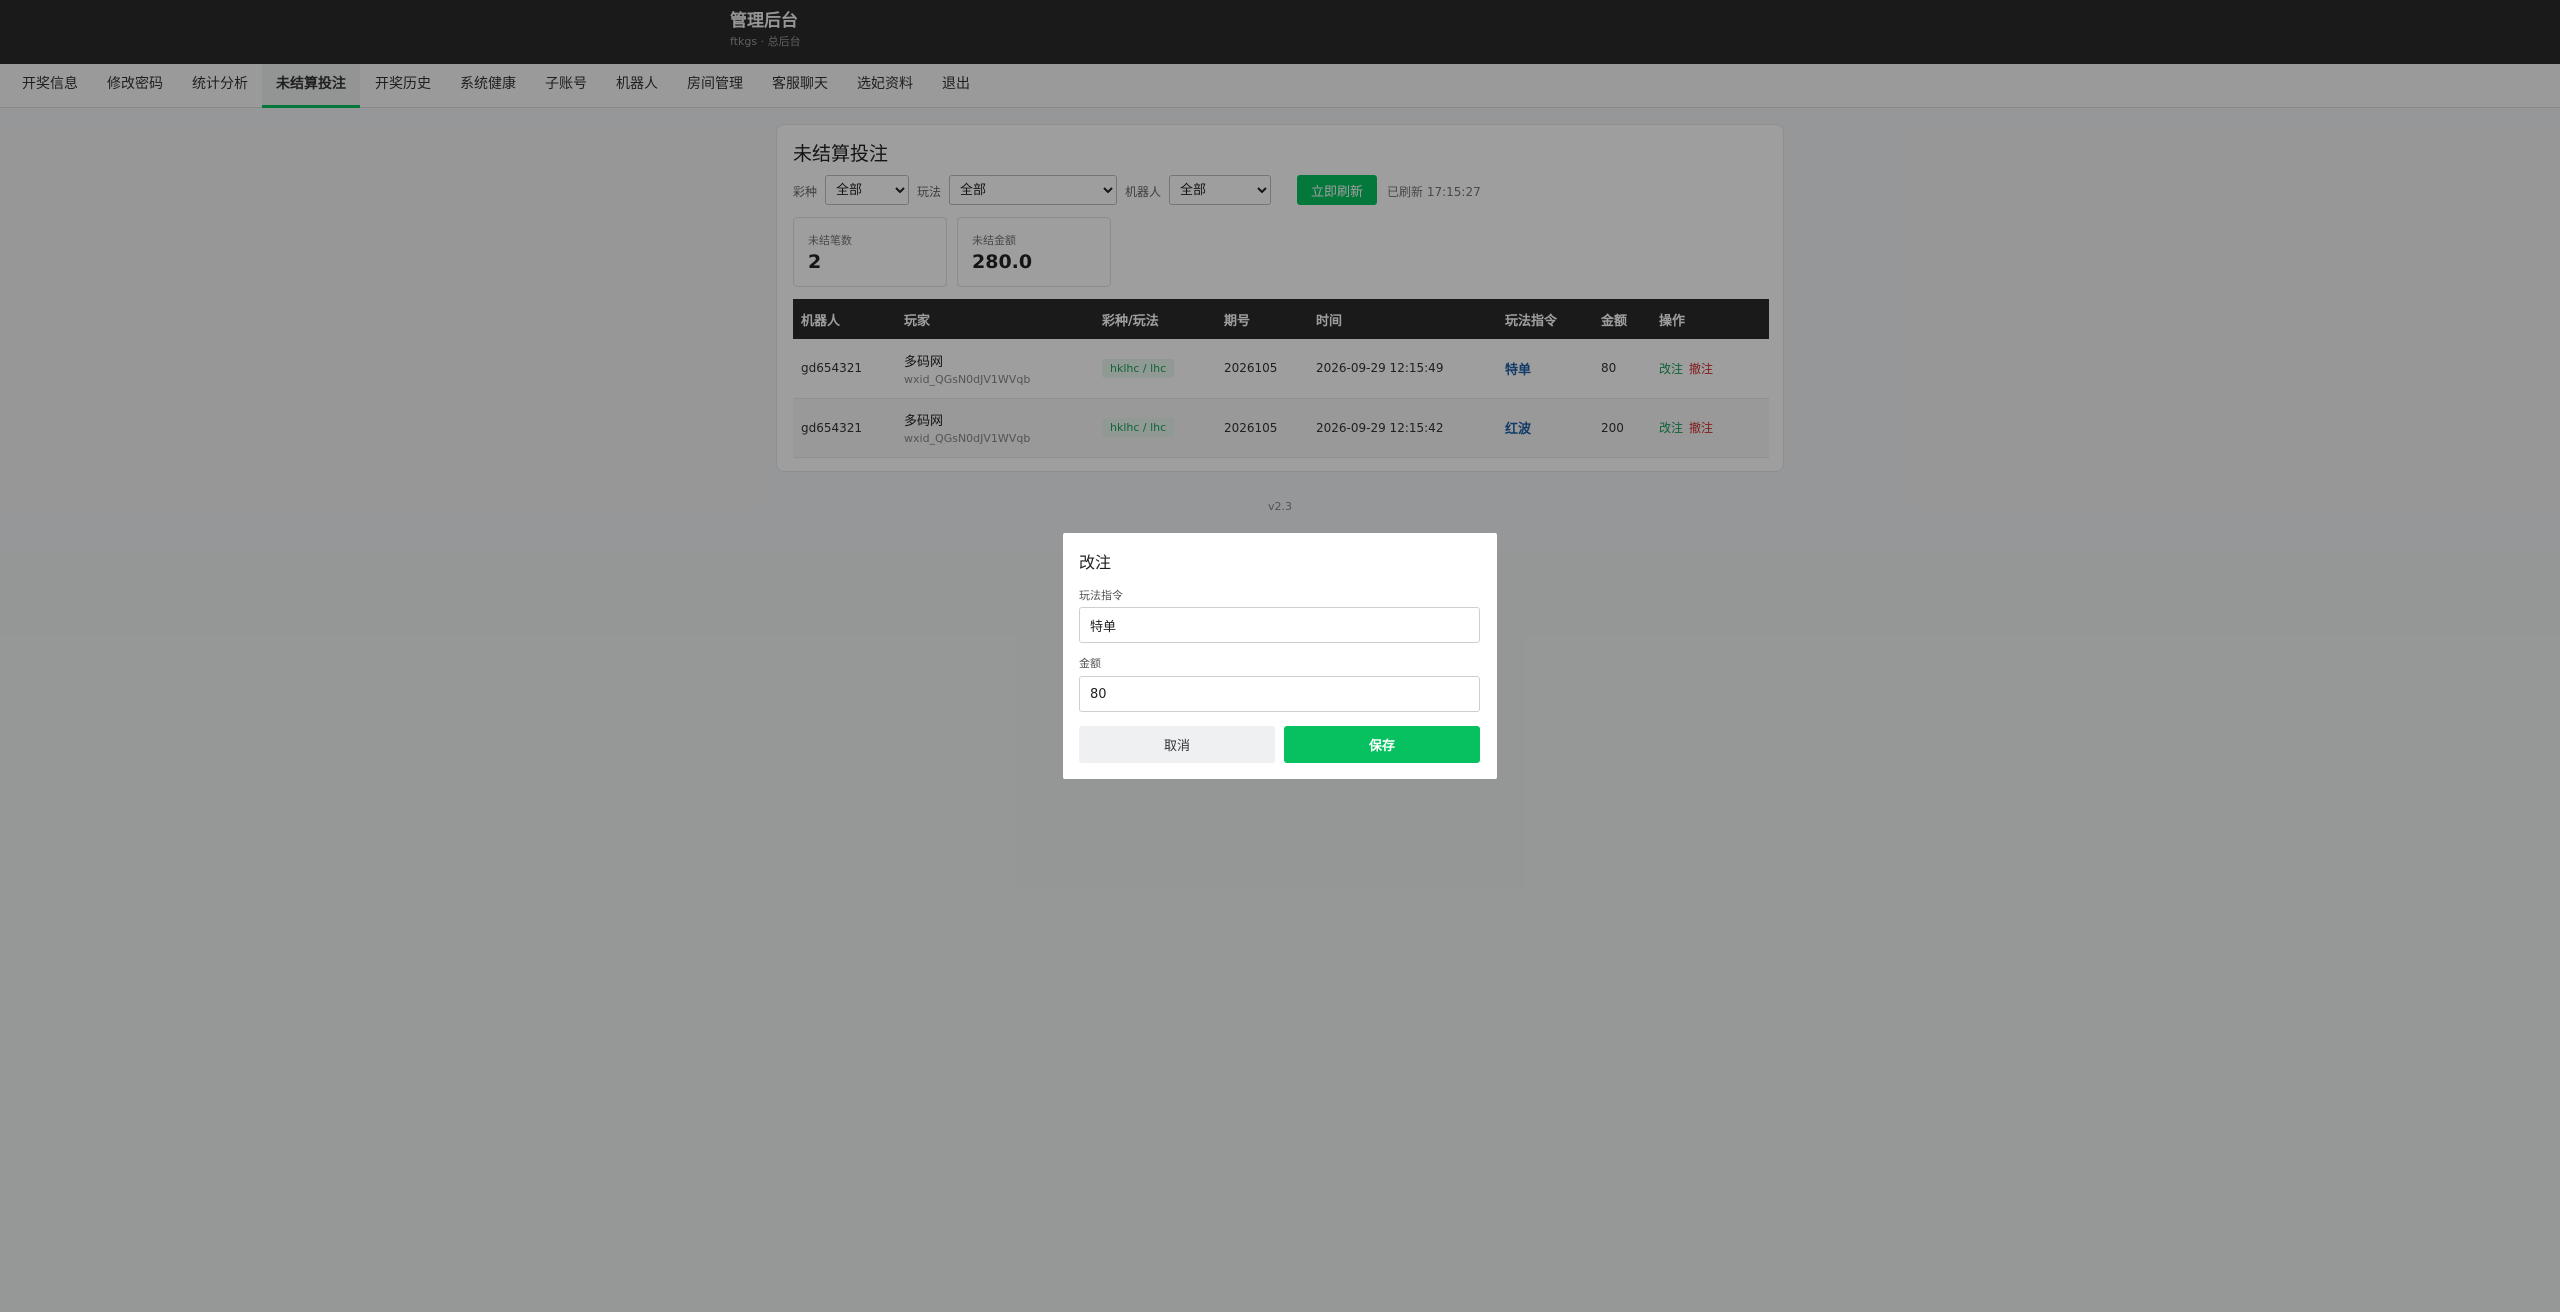 This screenshot has height=1312, width=2560. What do you see at coordinates (1382, 744) in the screenshot?
I see `save-button: 保存` at bounding box center [1382, 744].